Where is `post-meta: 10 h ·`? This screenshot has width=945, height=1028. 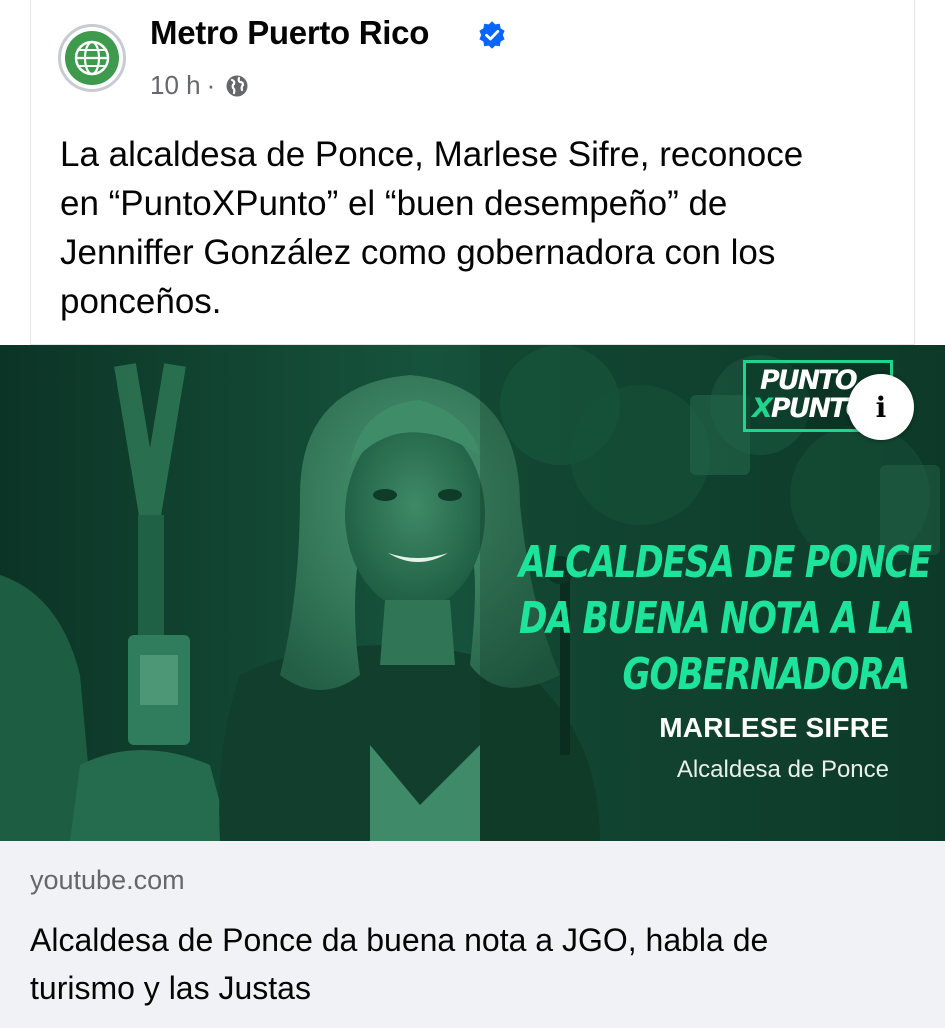 post-meta: 10 h · is located at coordinates (199, 85).